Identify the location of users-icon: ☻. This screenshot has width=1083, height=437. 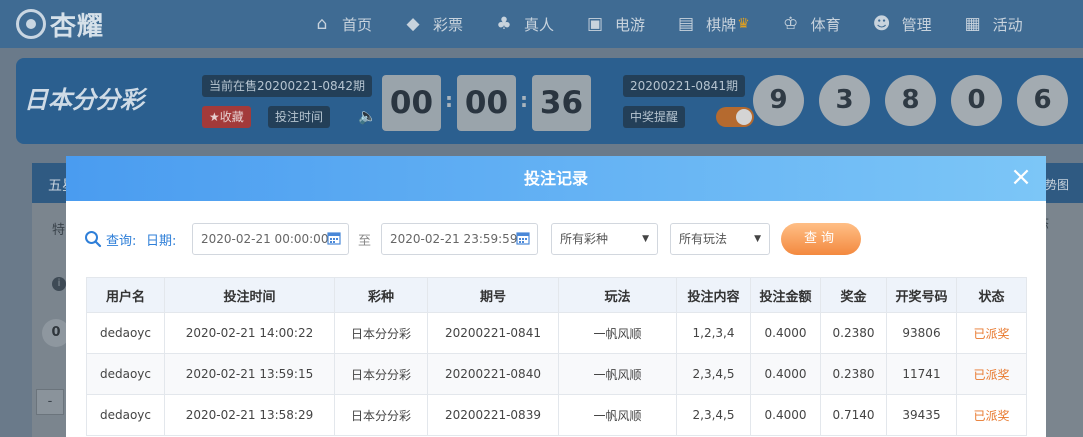
(881, 24).